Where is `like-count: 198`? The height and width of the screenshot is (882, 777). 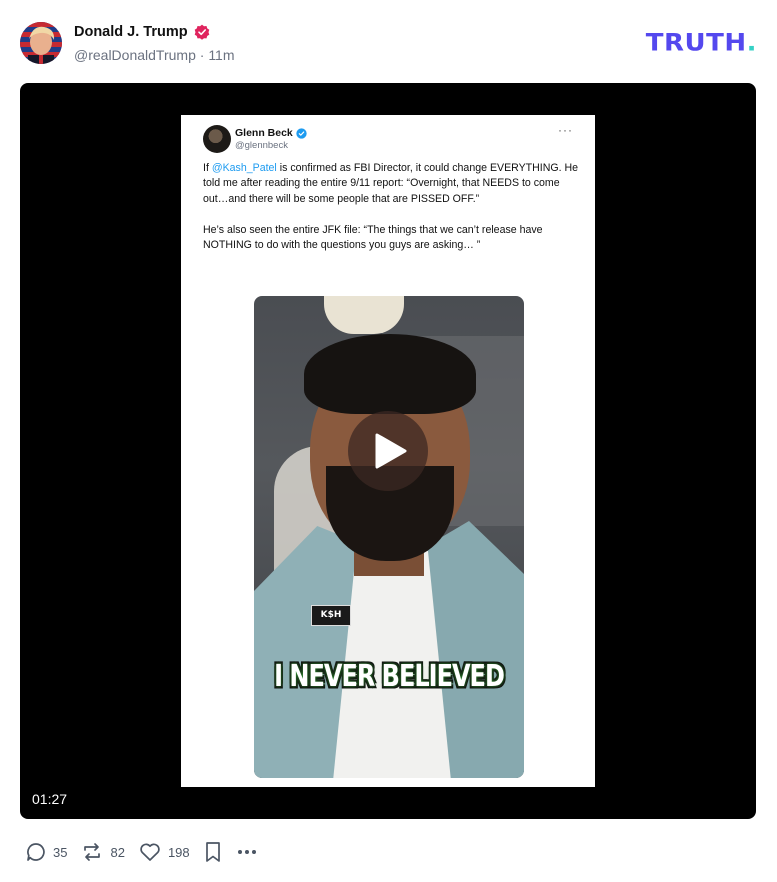 like-count: 198 is located at coordinates (178, 852).